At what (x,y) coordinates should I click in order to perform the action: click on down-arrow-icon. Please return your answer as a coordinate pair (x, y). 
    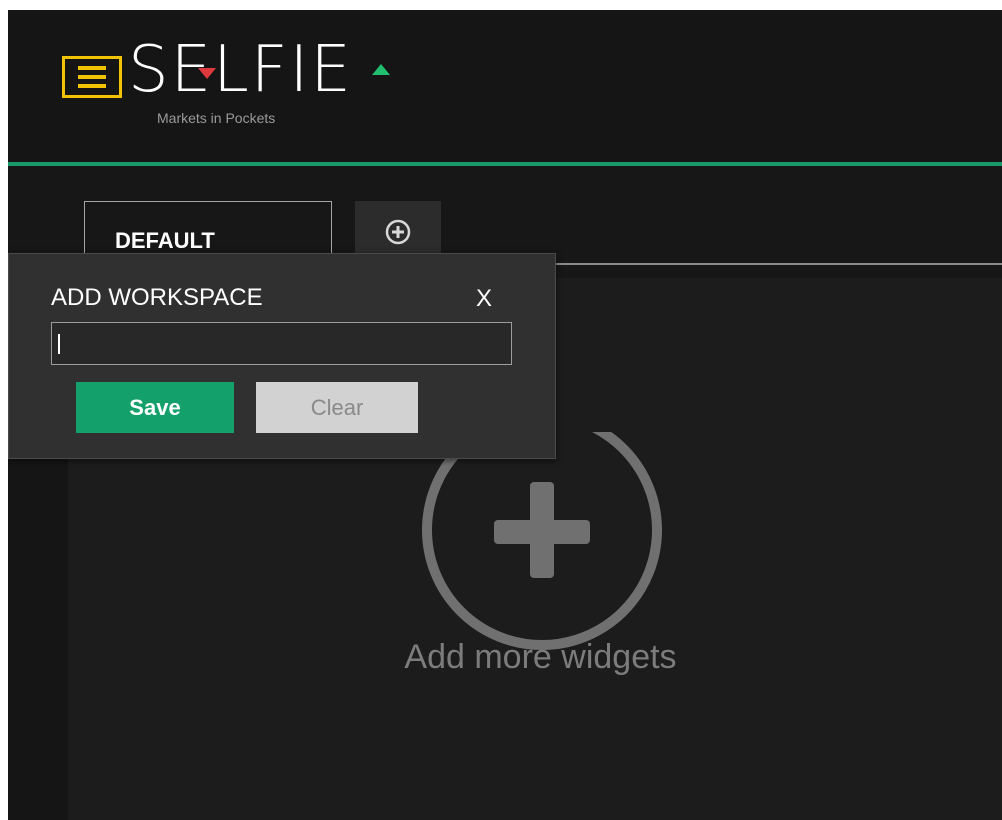
    Looking at the image, I should click on (207, 73).